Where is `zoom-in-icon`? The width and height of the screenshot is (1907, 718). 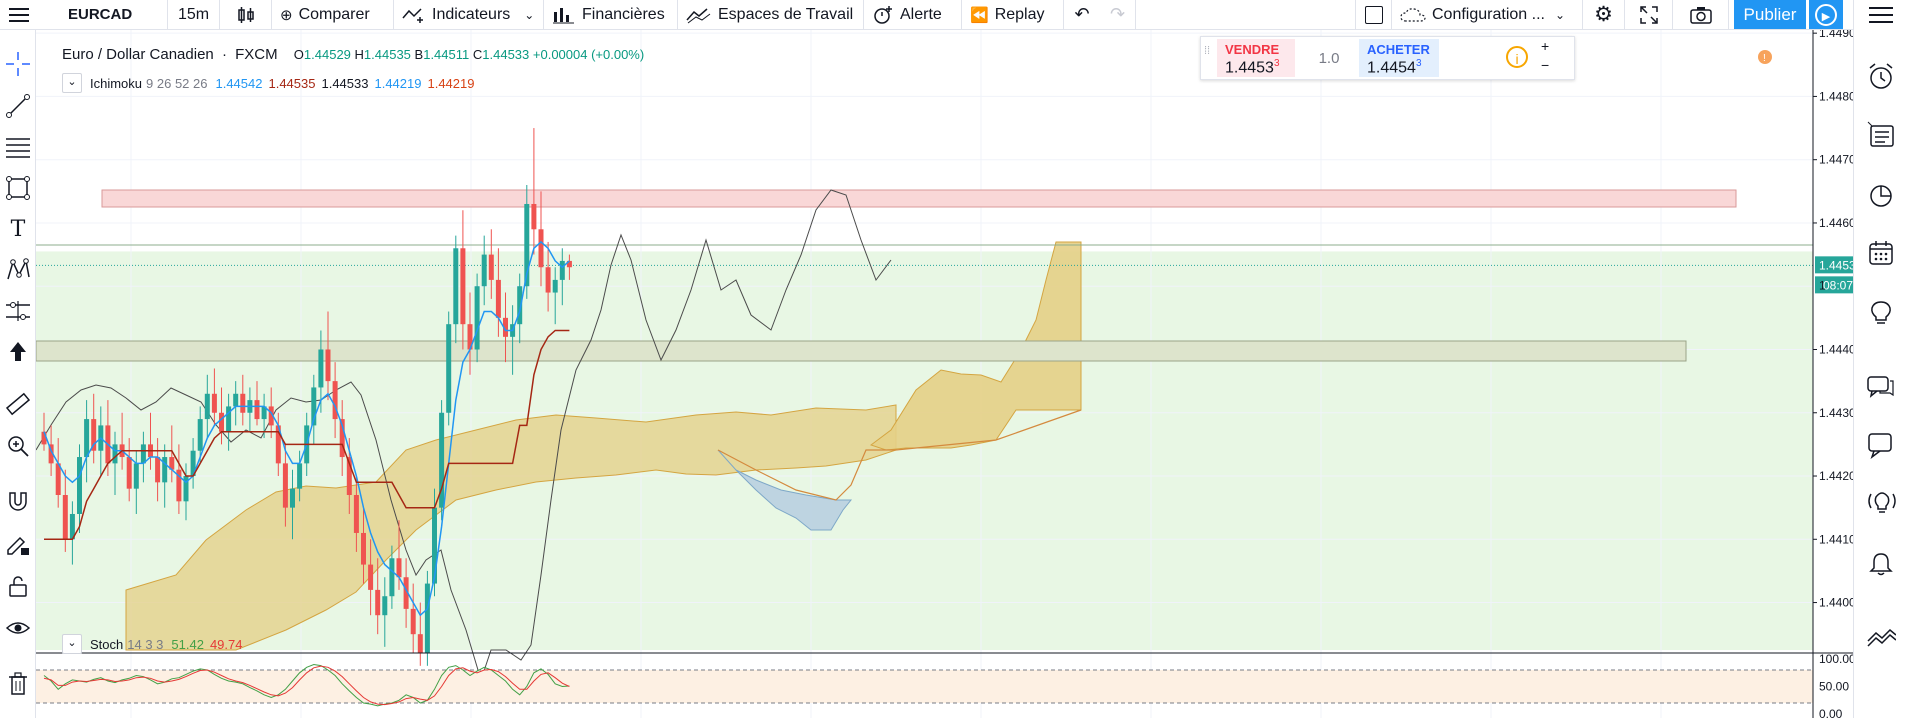 zoom-in-icon is located at coordinates (18, 446).